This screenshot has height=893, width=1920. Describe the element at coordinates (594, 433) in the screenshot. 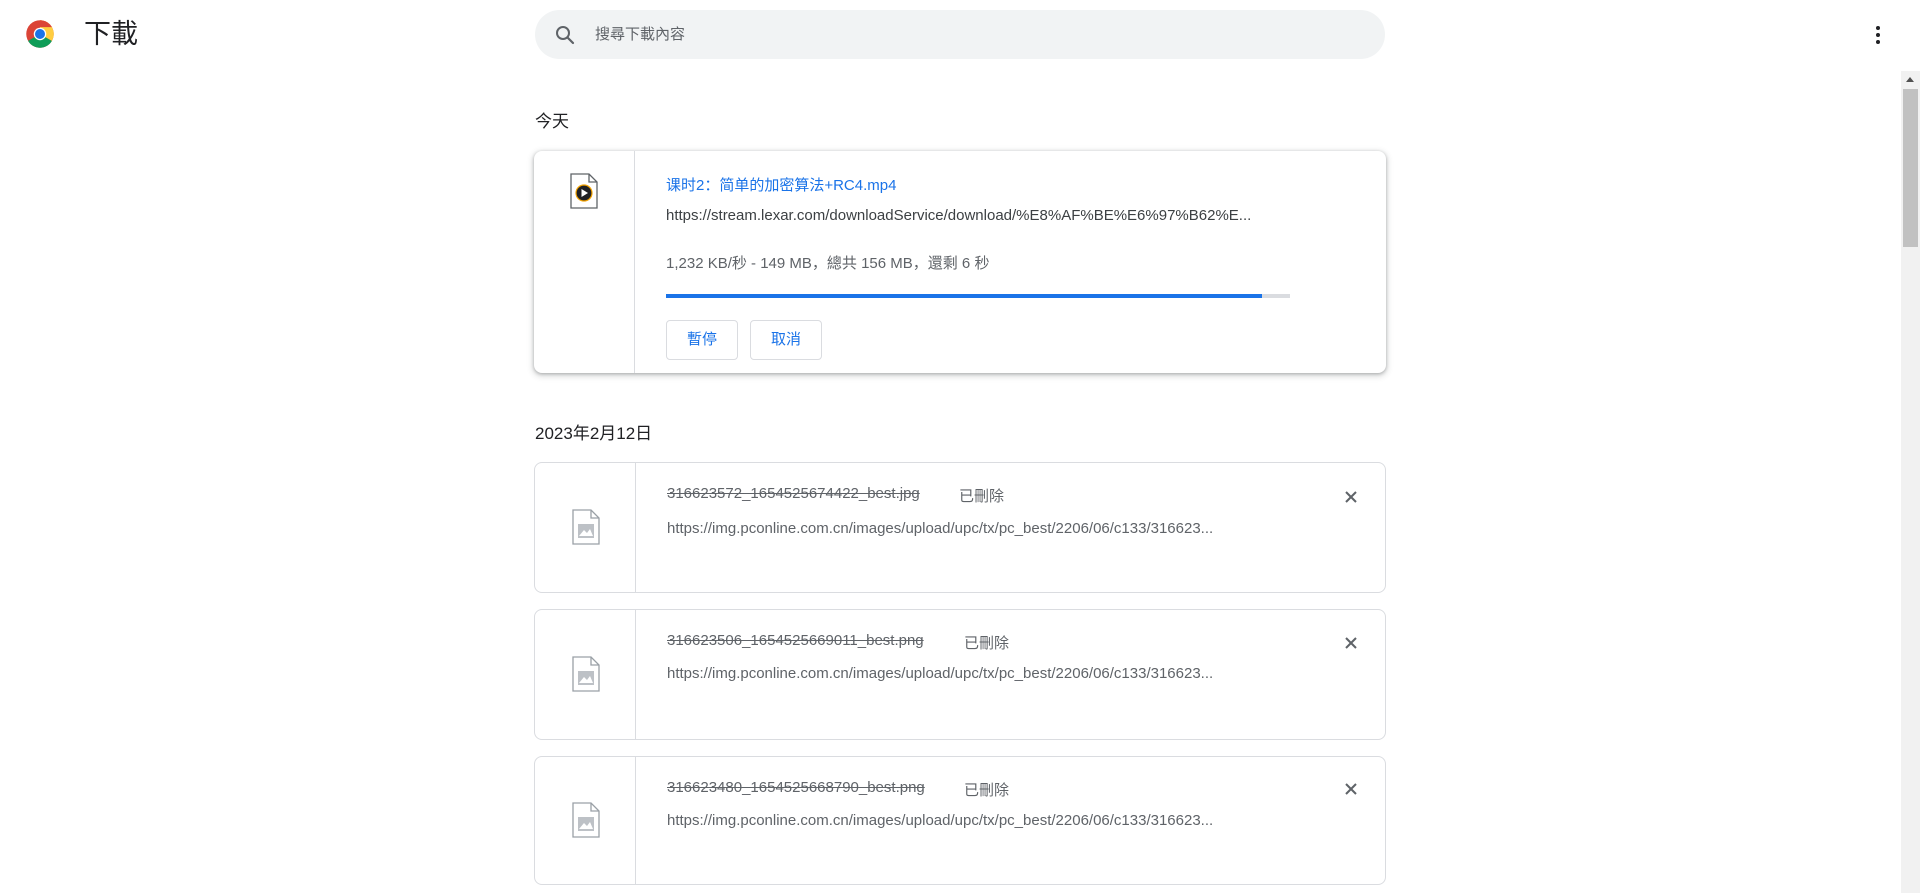

I see `section-heading-date: 2023年2月12日` at that location.